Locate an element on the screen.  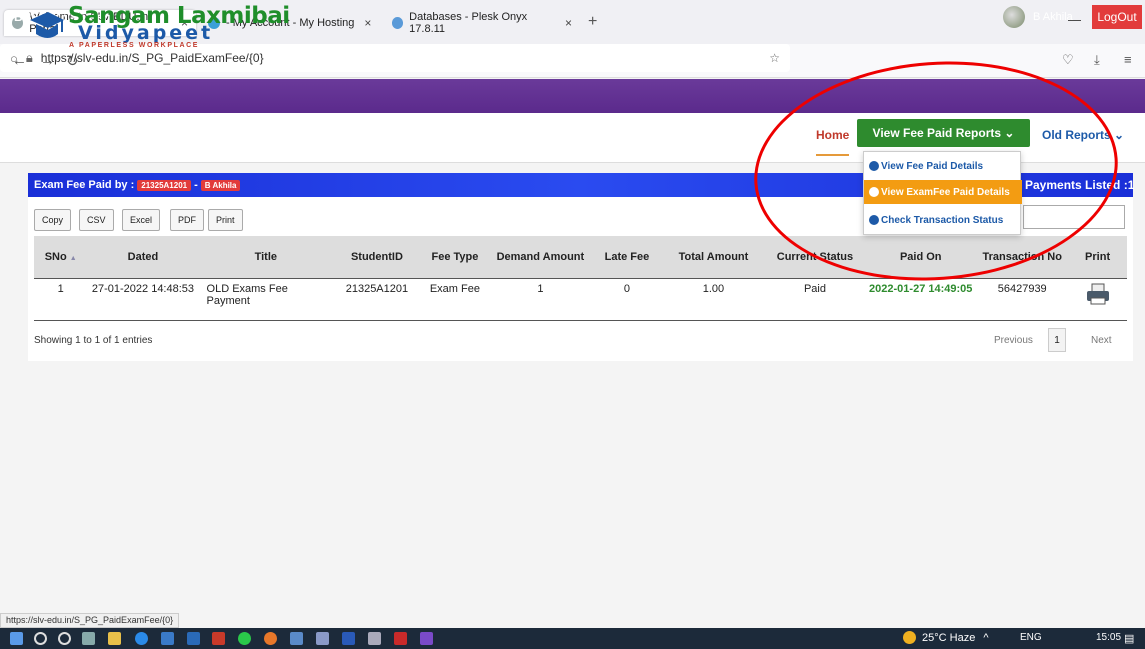
print-button: Print is located at coordinates (225, 220).